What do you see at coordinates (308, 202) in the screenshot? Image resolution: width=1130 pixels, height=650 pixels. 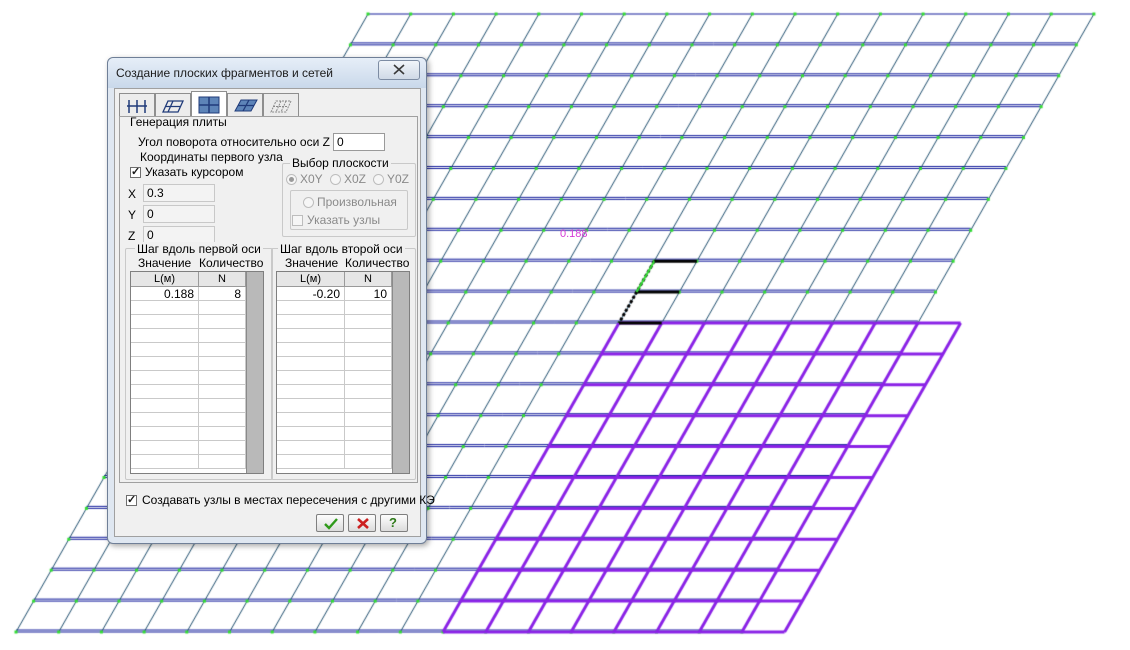 I see `radio-arbitrary` at bounding box center [308, 202].